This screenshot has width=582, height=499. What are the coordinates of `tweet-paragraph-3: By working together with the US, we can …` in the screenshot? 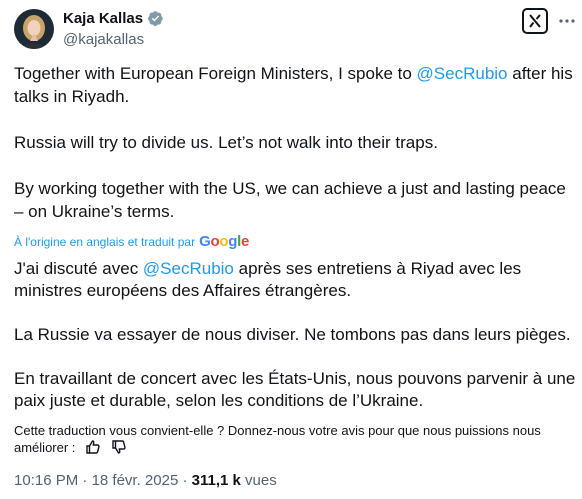 It's located at (290, 200).